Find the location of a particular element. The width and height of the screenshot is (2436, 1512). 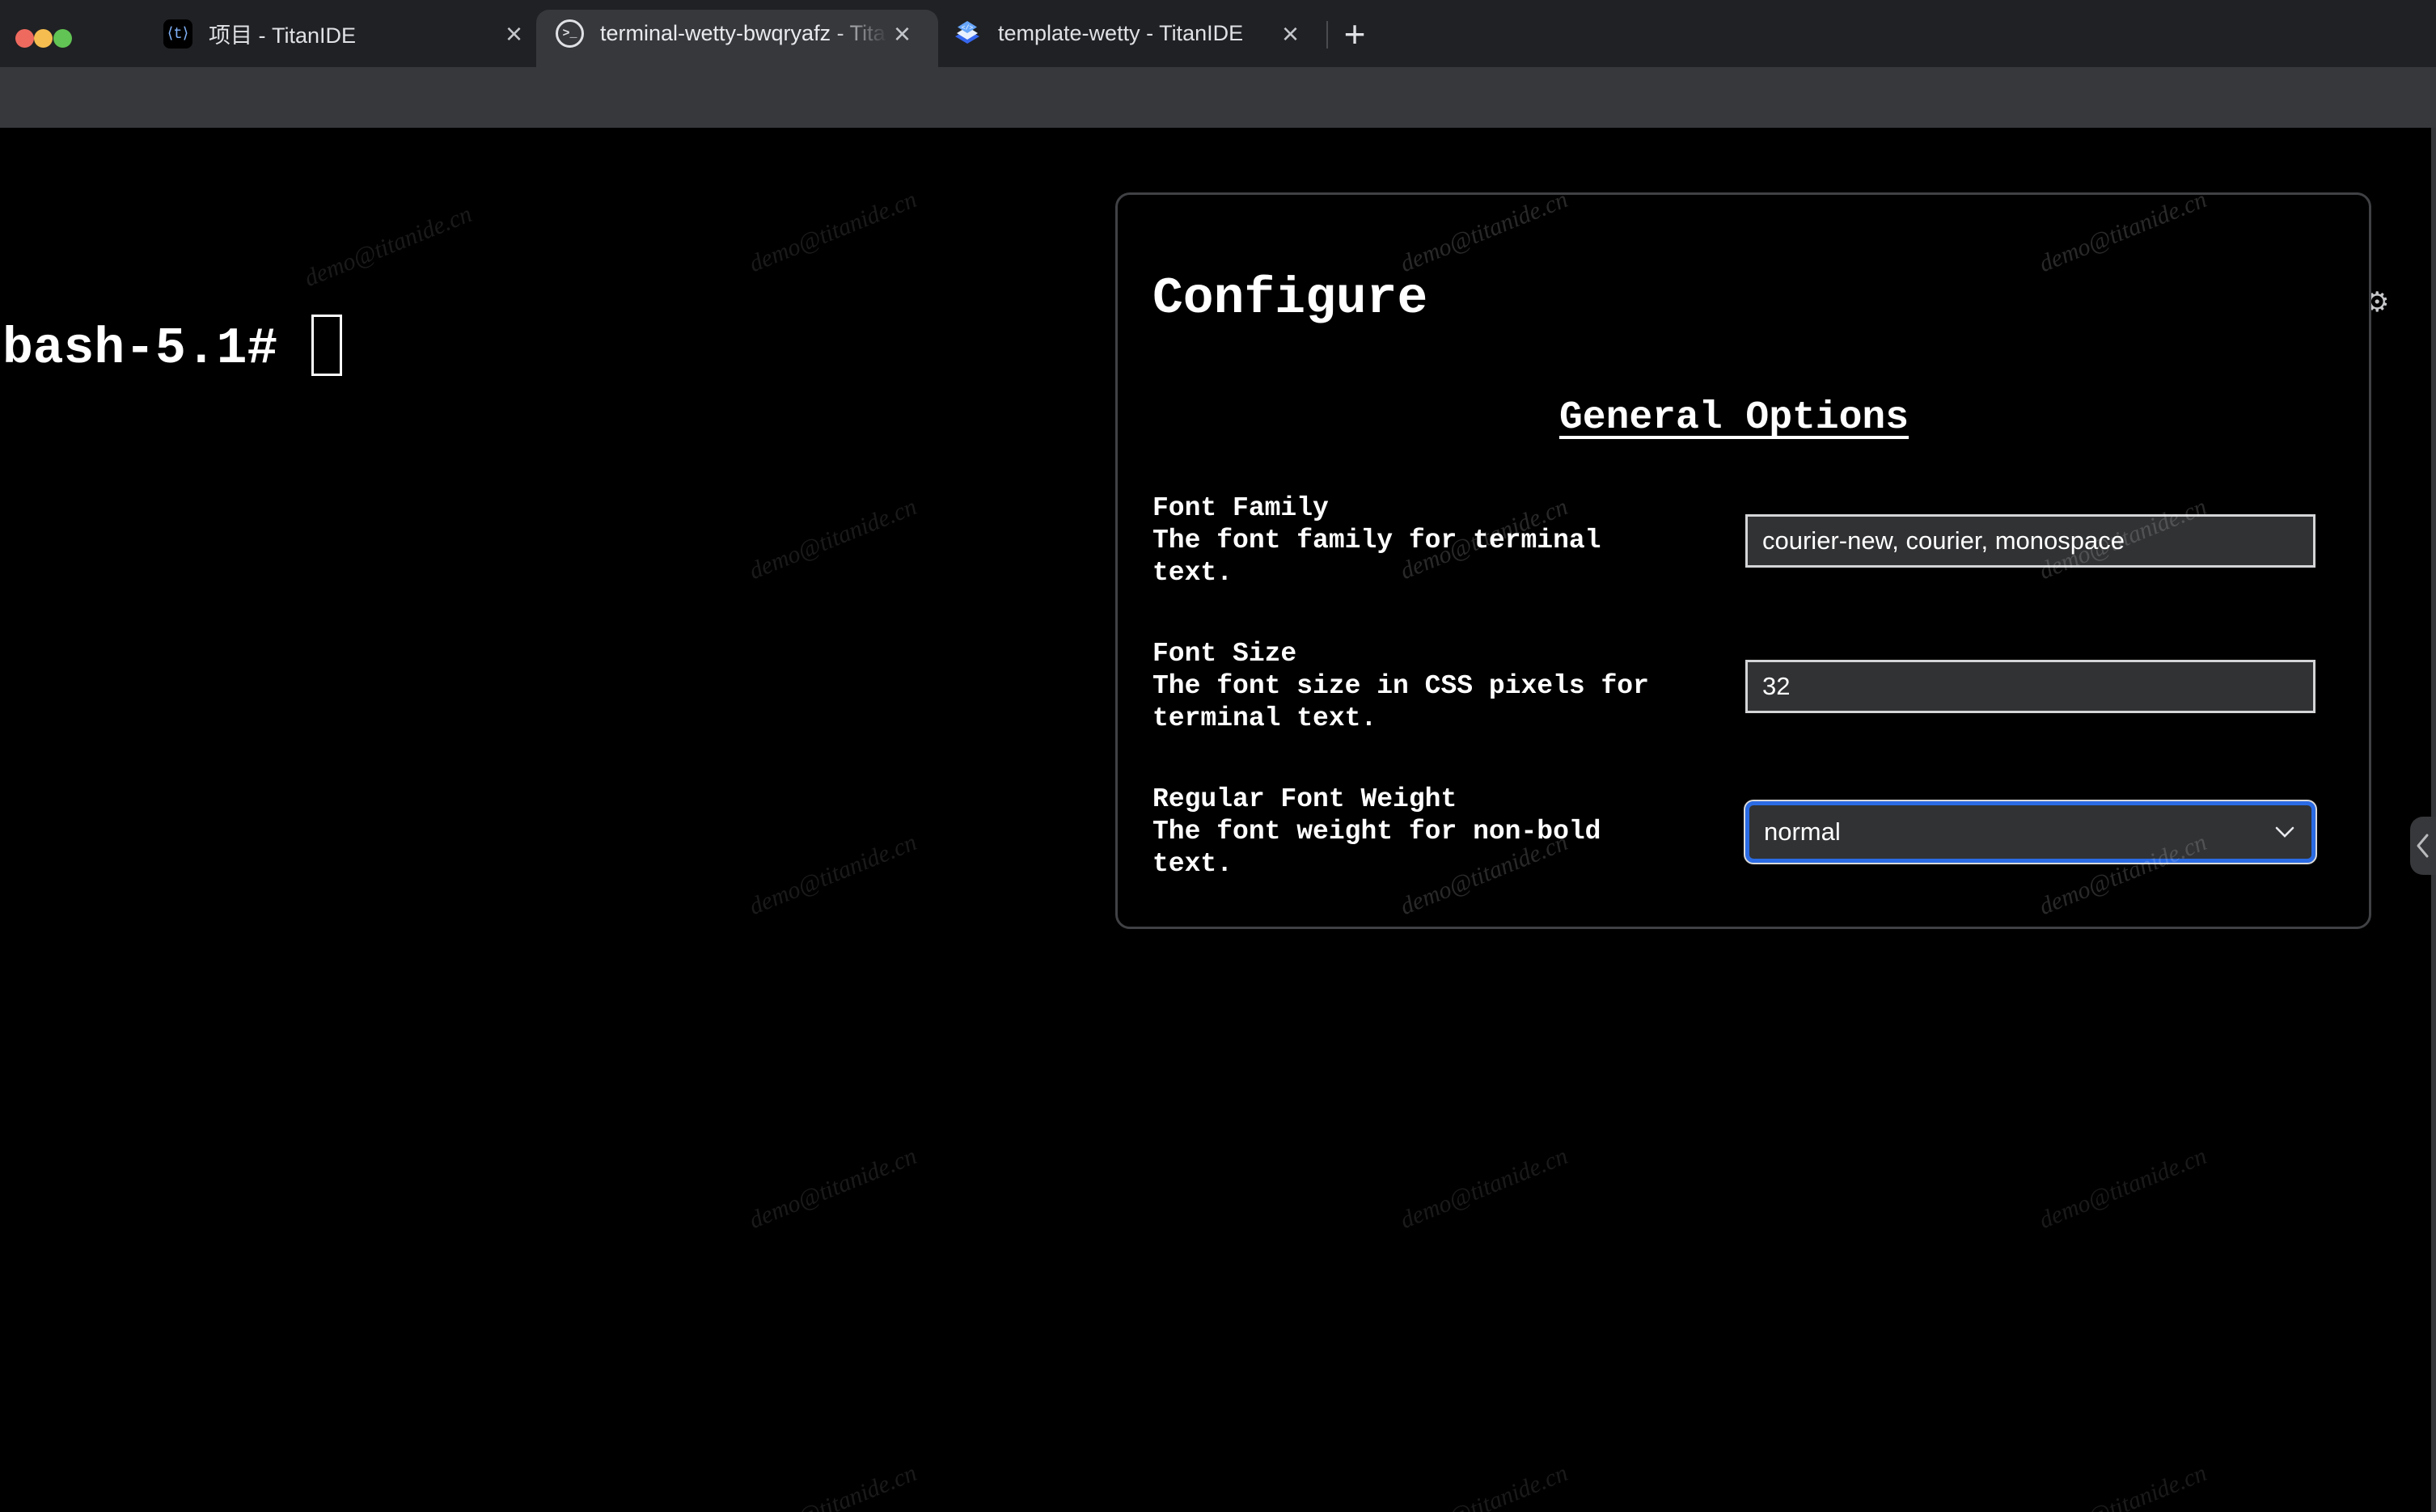

terminal-circle-icon: >_ is located at coordinates (570, 33).